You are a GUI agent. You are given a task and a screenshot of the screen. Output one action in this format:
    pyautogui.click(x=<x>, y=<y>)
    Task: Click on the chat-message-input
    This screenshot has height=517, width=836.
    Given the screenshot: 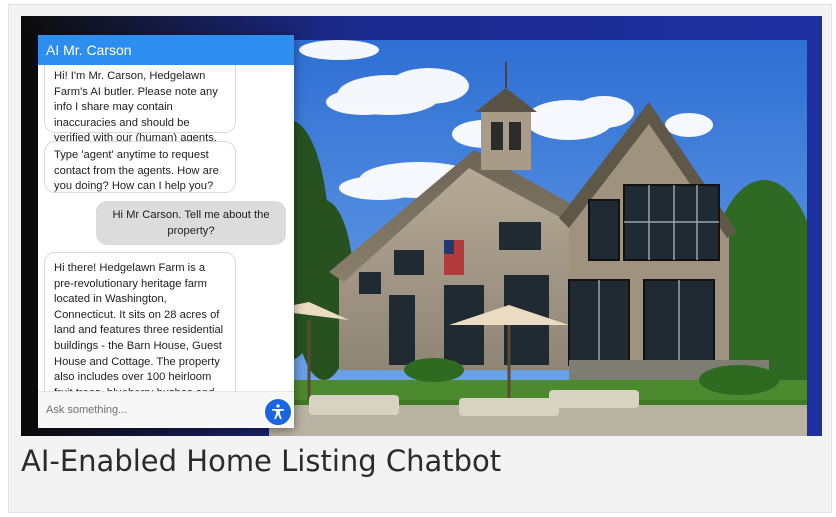 What is the action you would take?
    pyautogui.click(x=151, y=410)
    